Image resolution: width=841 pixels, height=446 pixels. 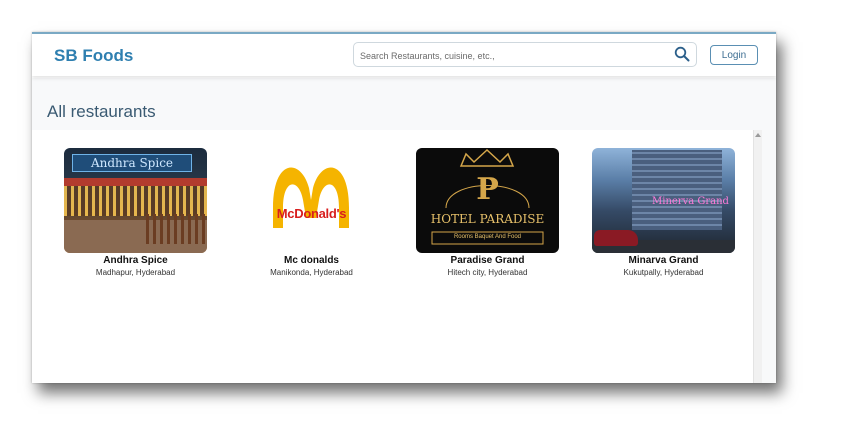 I want to click on login-button: Login, so click(x=734, y=55).